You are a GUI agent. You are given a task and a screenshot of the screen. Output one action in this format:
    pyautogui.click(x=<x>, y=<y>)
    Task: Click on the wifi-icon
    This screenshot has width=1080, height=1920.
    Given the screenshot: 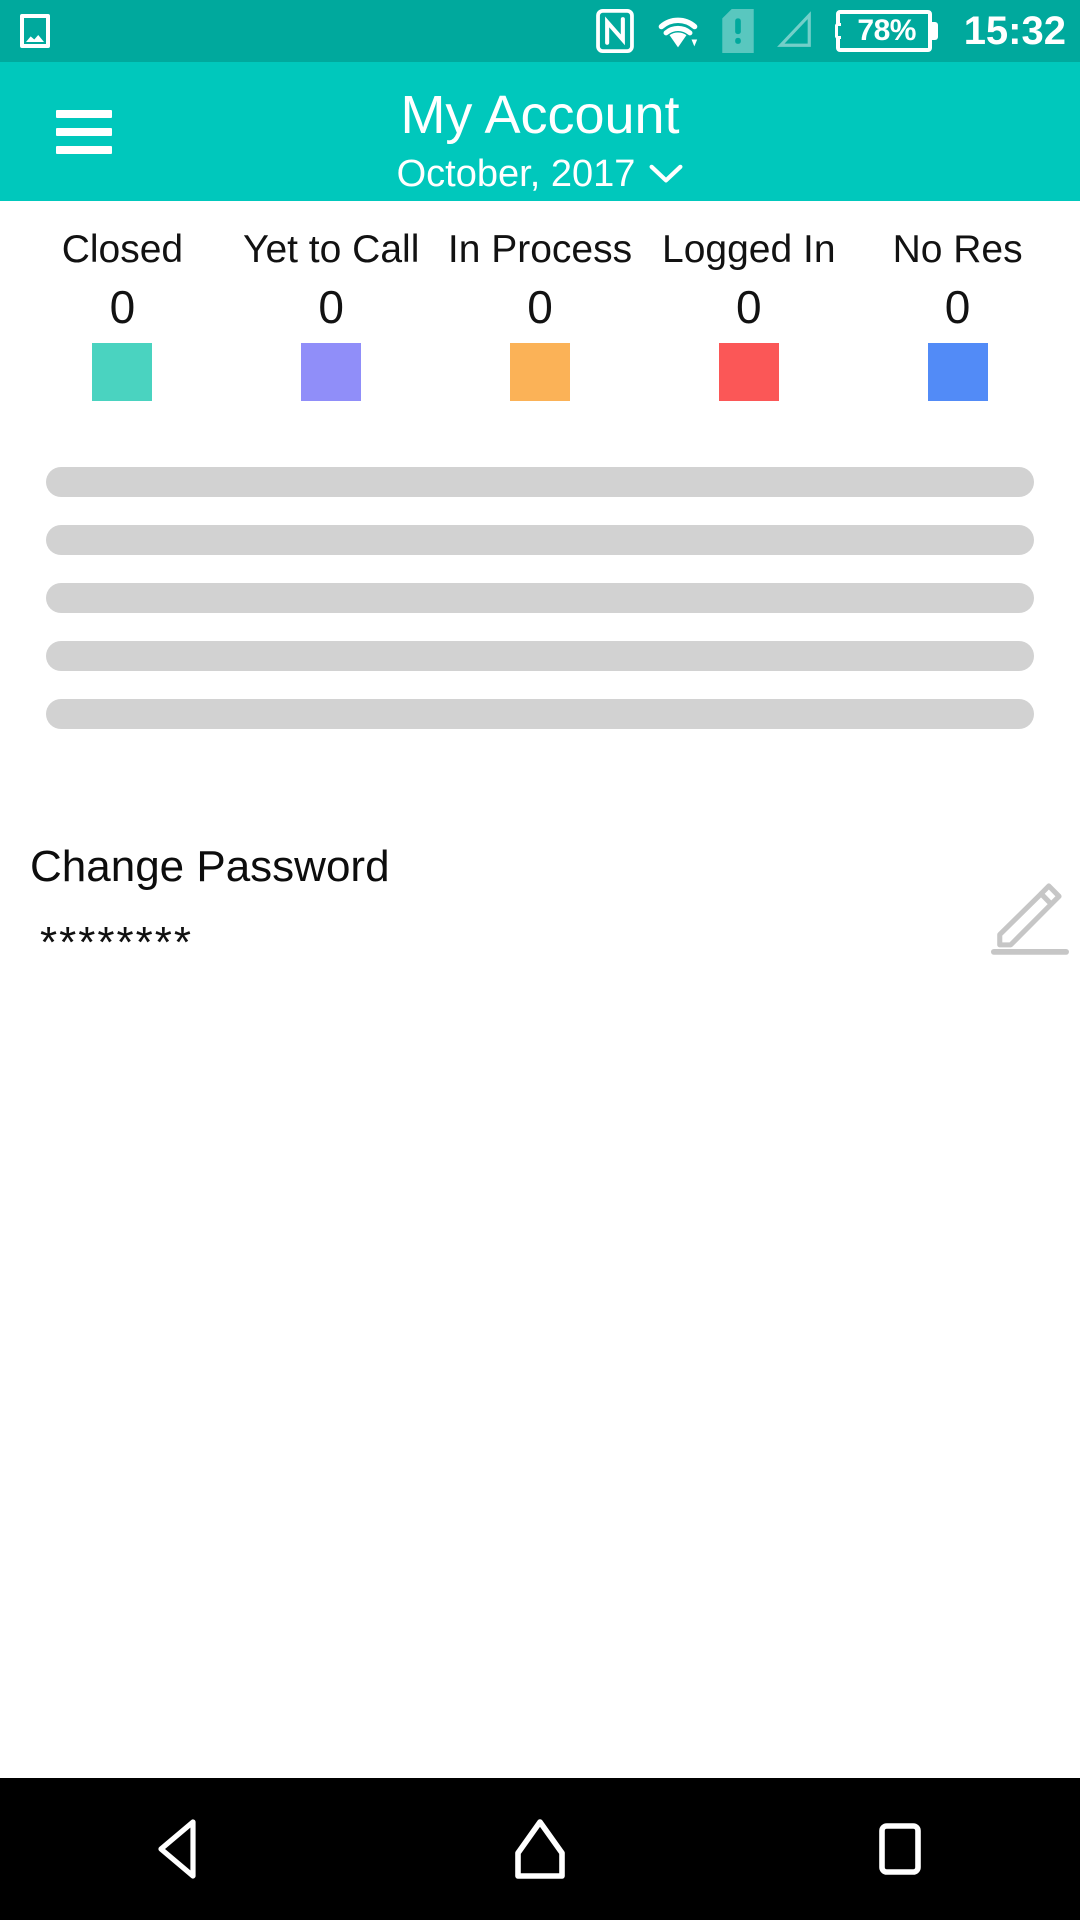 What is the action you would take?
    pyautogui.click(x=678, y=32)
    